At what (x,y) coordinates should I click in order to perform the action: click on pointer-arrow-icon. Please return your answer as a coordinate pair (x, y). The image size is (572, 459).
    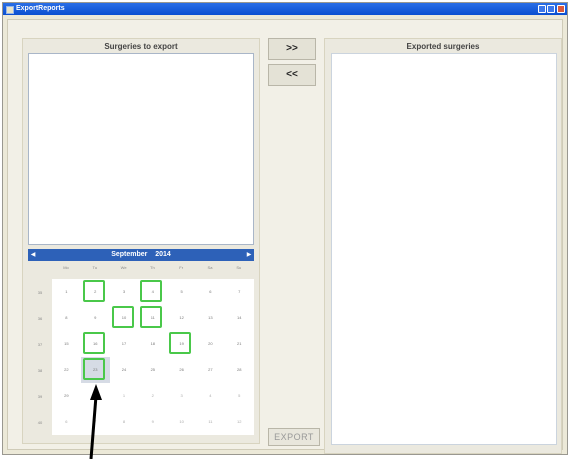
    Looking at the image, I should click on (95, 421).